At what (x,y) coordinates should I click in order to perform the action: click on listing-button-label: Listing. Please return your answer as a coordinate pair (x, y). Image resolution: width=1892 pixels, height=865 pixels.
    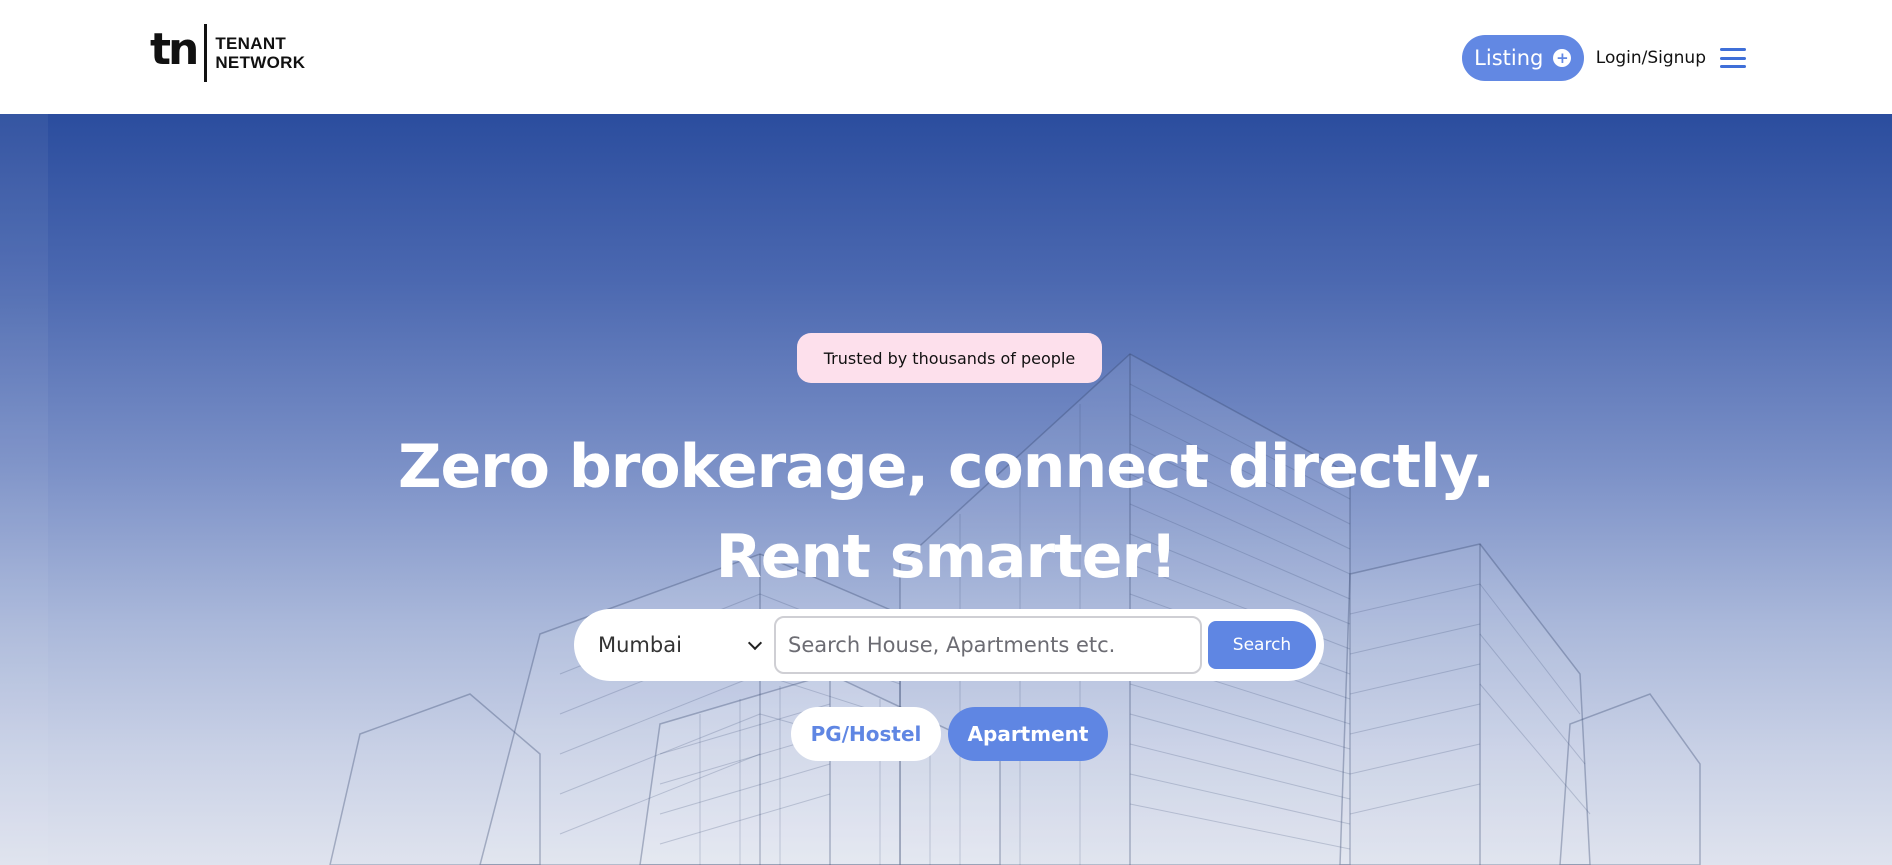
    Looking at the image, I should click on (1509, 58).